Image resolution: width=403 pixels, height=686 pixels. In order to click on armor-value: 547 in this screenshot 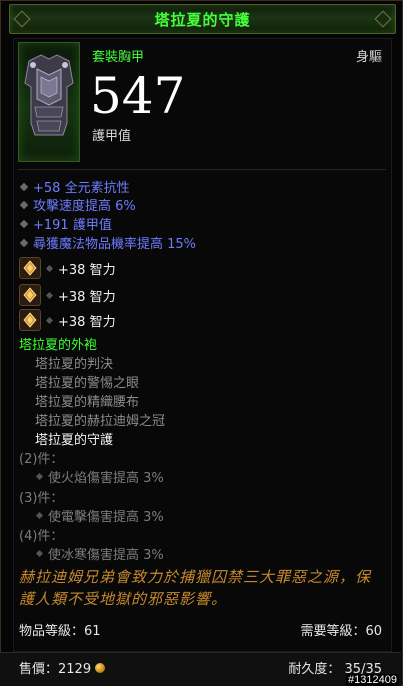, I will do `click(138, 96)`.